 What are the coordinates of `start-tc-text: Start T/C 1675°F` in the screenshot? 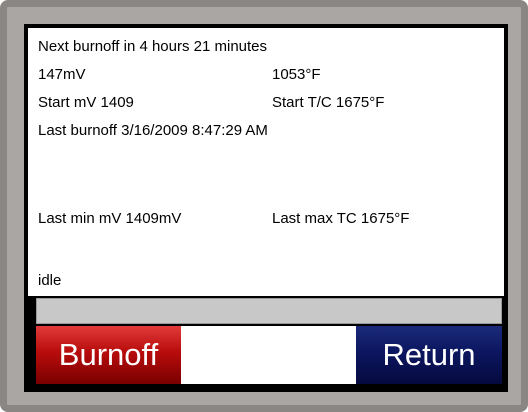 It's located at (328, 102).